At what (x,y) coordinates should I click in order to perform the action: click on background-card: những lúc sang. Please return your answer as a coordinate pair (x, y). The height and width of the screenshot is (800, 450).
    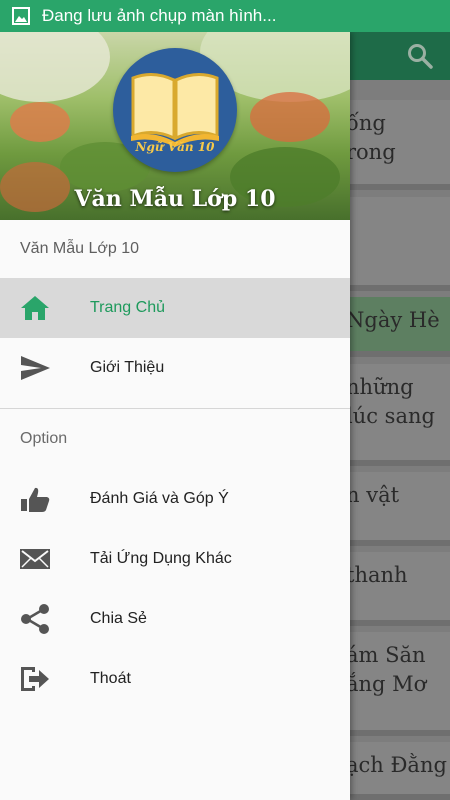
    Looking at the image, I should click on (400, 415).